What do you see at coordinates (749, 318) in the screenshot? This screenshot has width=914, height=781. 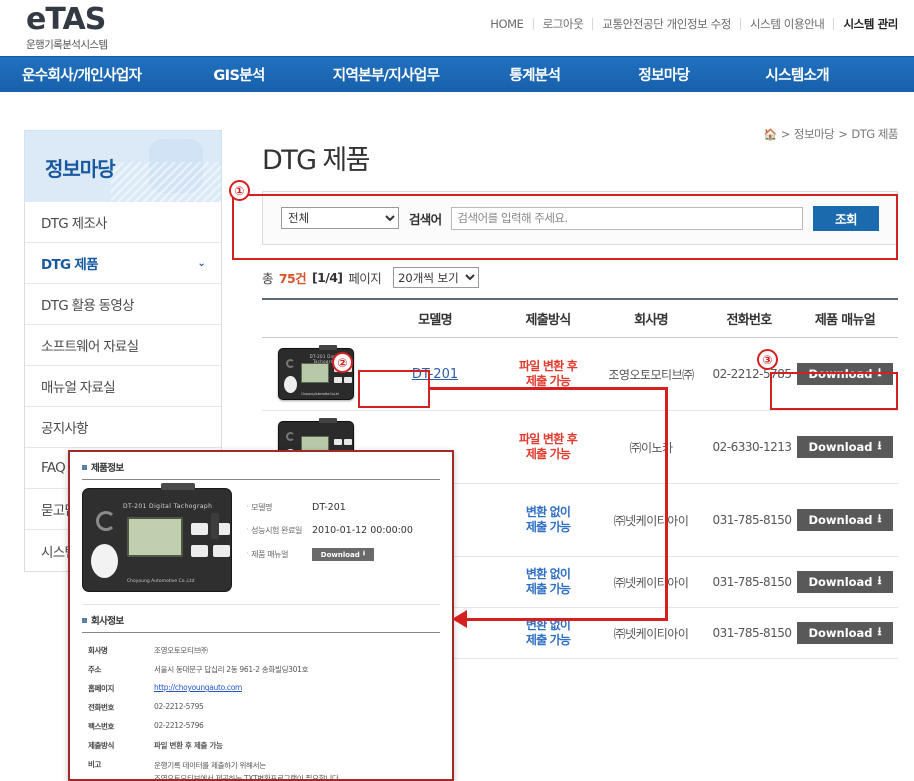 I see `th-tel: 전화번호` at bounding box center [749, 318].